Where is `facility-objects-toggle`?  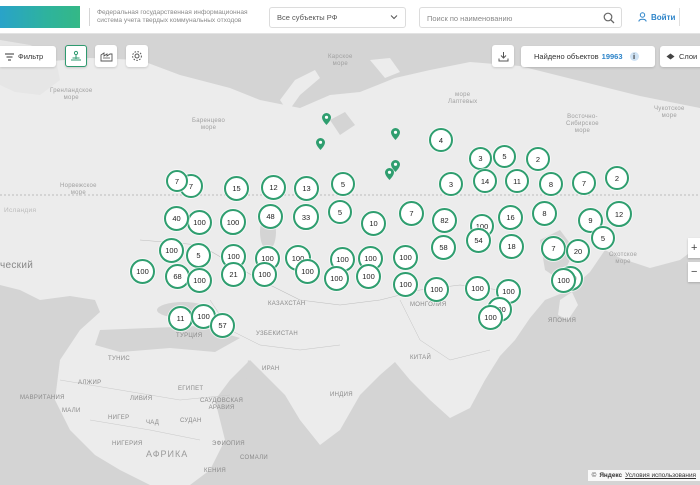 facility-objects-toggle is located at coordinates (106, 56).